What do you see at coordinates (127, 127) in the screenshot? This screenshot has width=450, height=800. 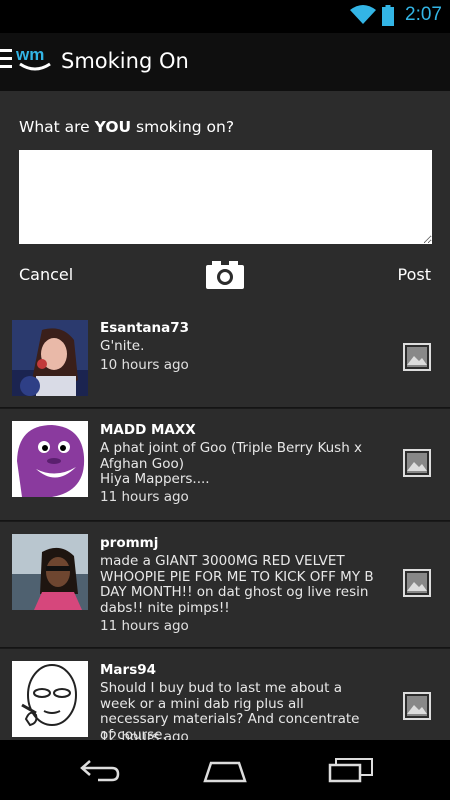 I see `compose-prompt: What are YOU smoking on?` at bounding box center [127, 127].